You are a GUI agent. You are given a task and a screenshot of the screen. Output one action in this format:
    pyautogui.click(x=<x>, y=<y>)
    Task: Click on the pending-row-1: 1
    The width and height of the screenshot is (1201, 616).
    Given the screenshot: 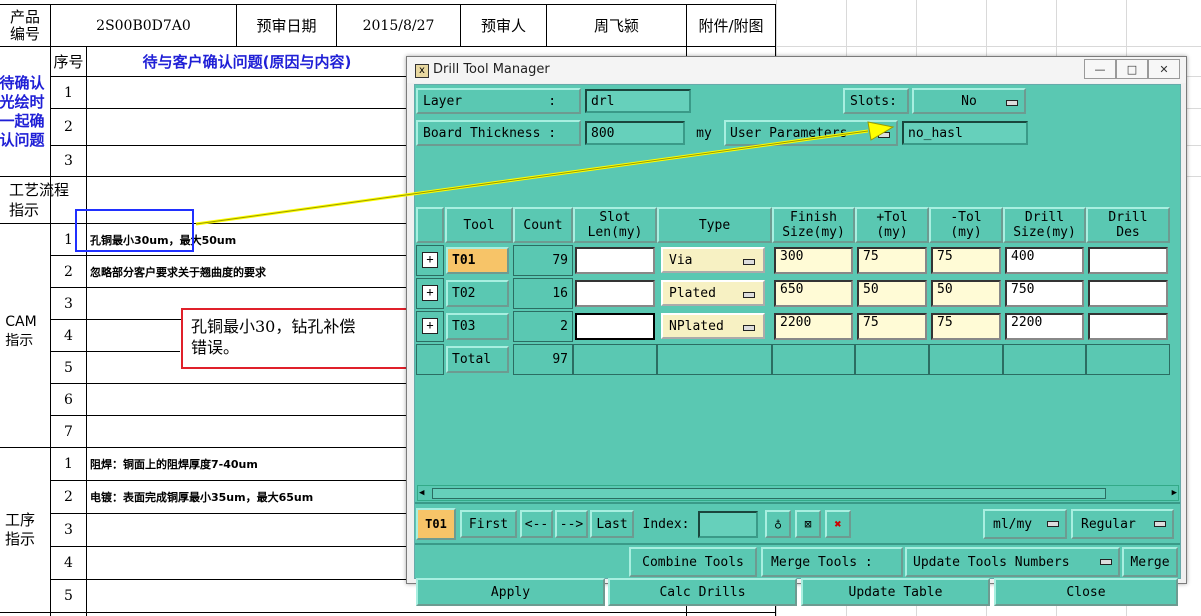 What is the action you would take?
    pyautogui.click(x=68, y=92)
    